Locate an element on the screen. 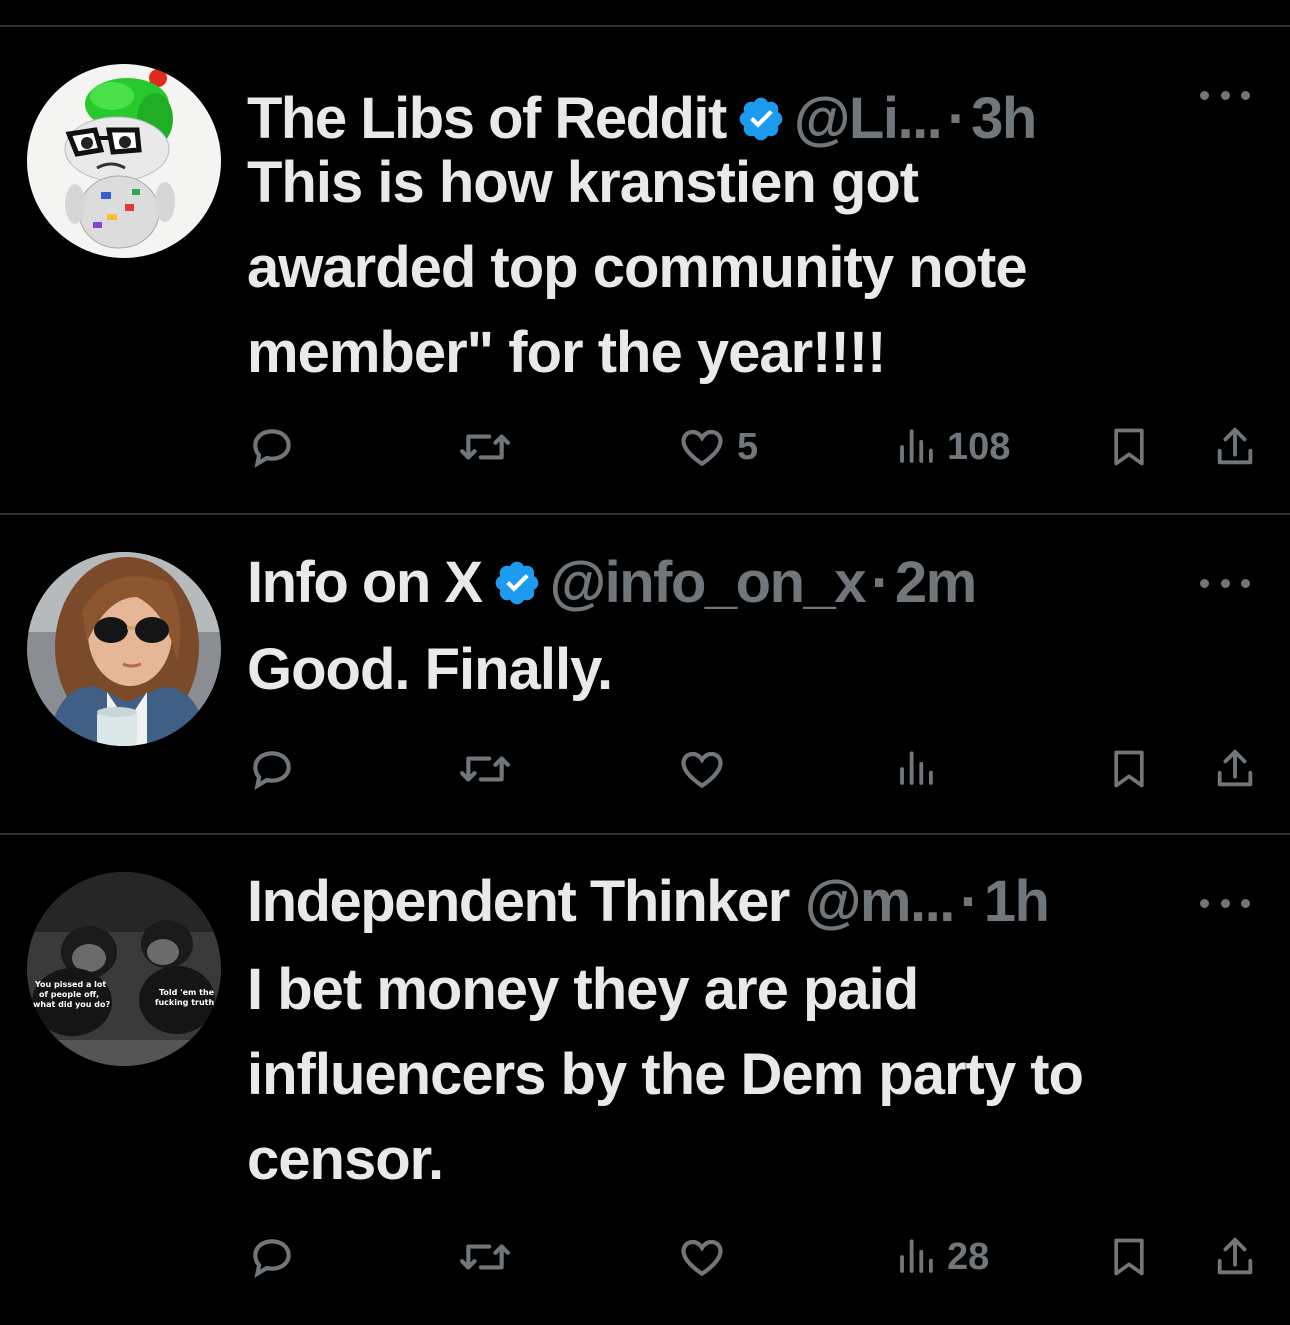 The image size is (1290, 1325). like-button: 5 is located at coordinates (717, 447).